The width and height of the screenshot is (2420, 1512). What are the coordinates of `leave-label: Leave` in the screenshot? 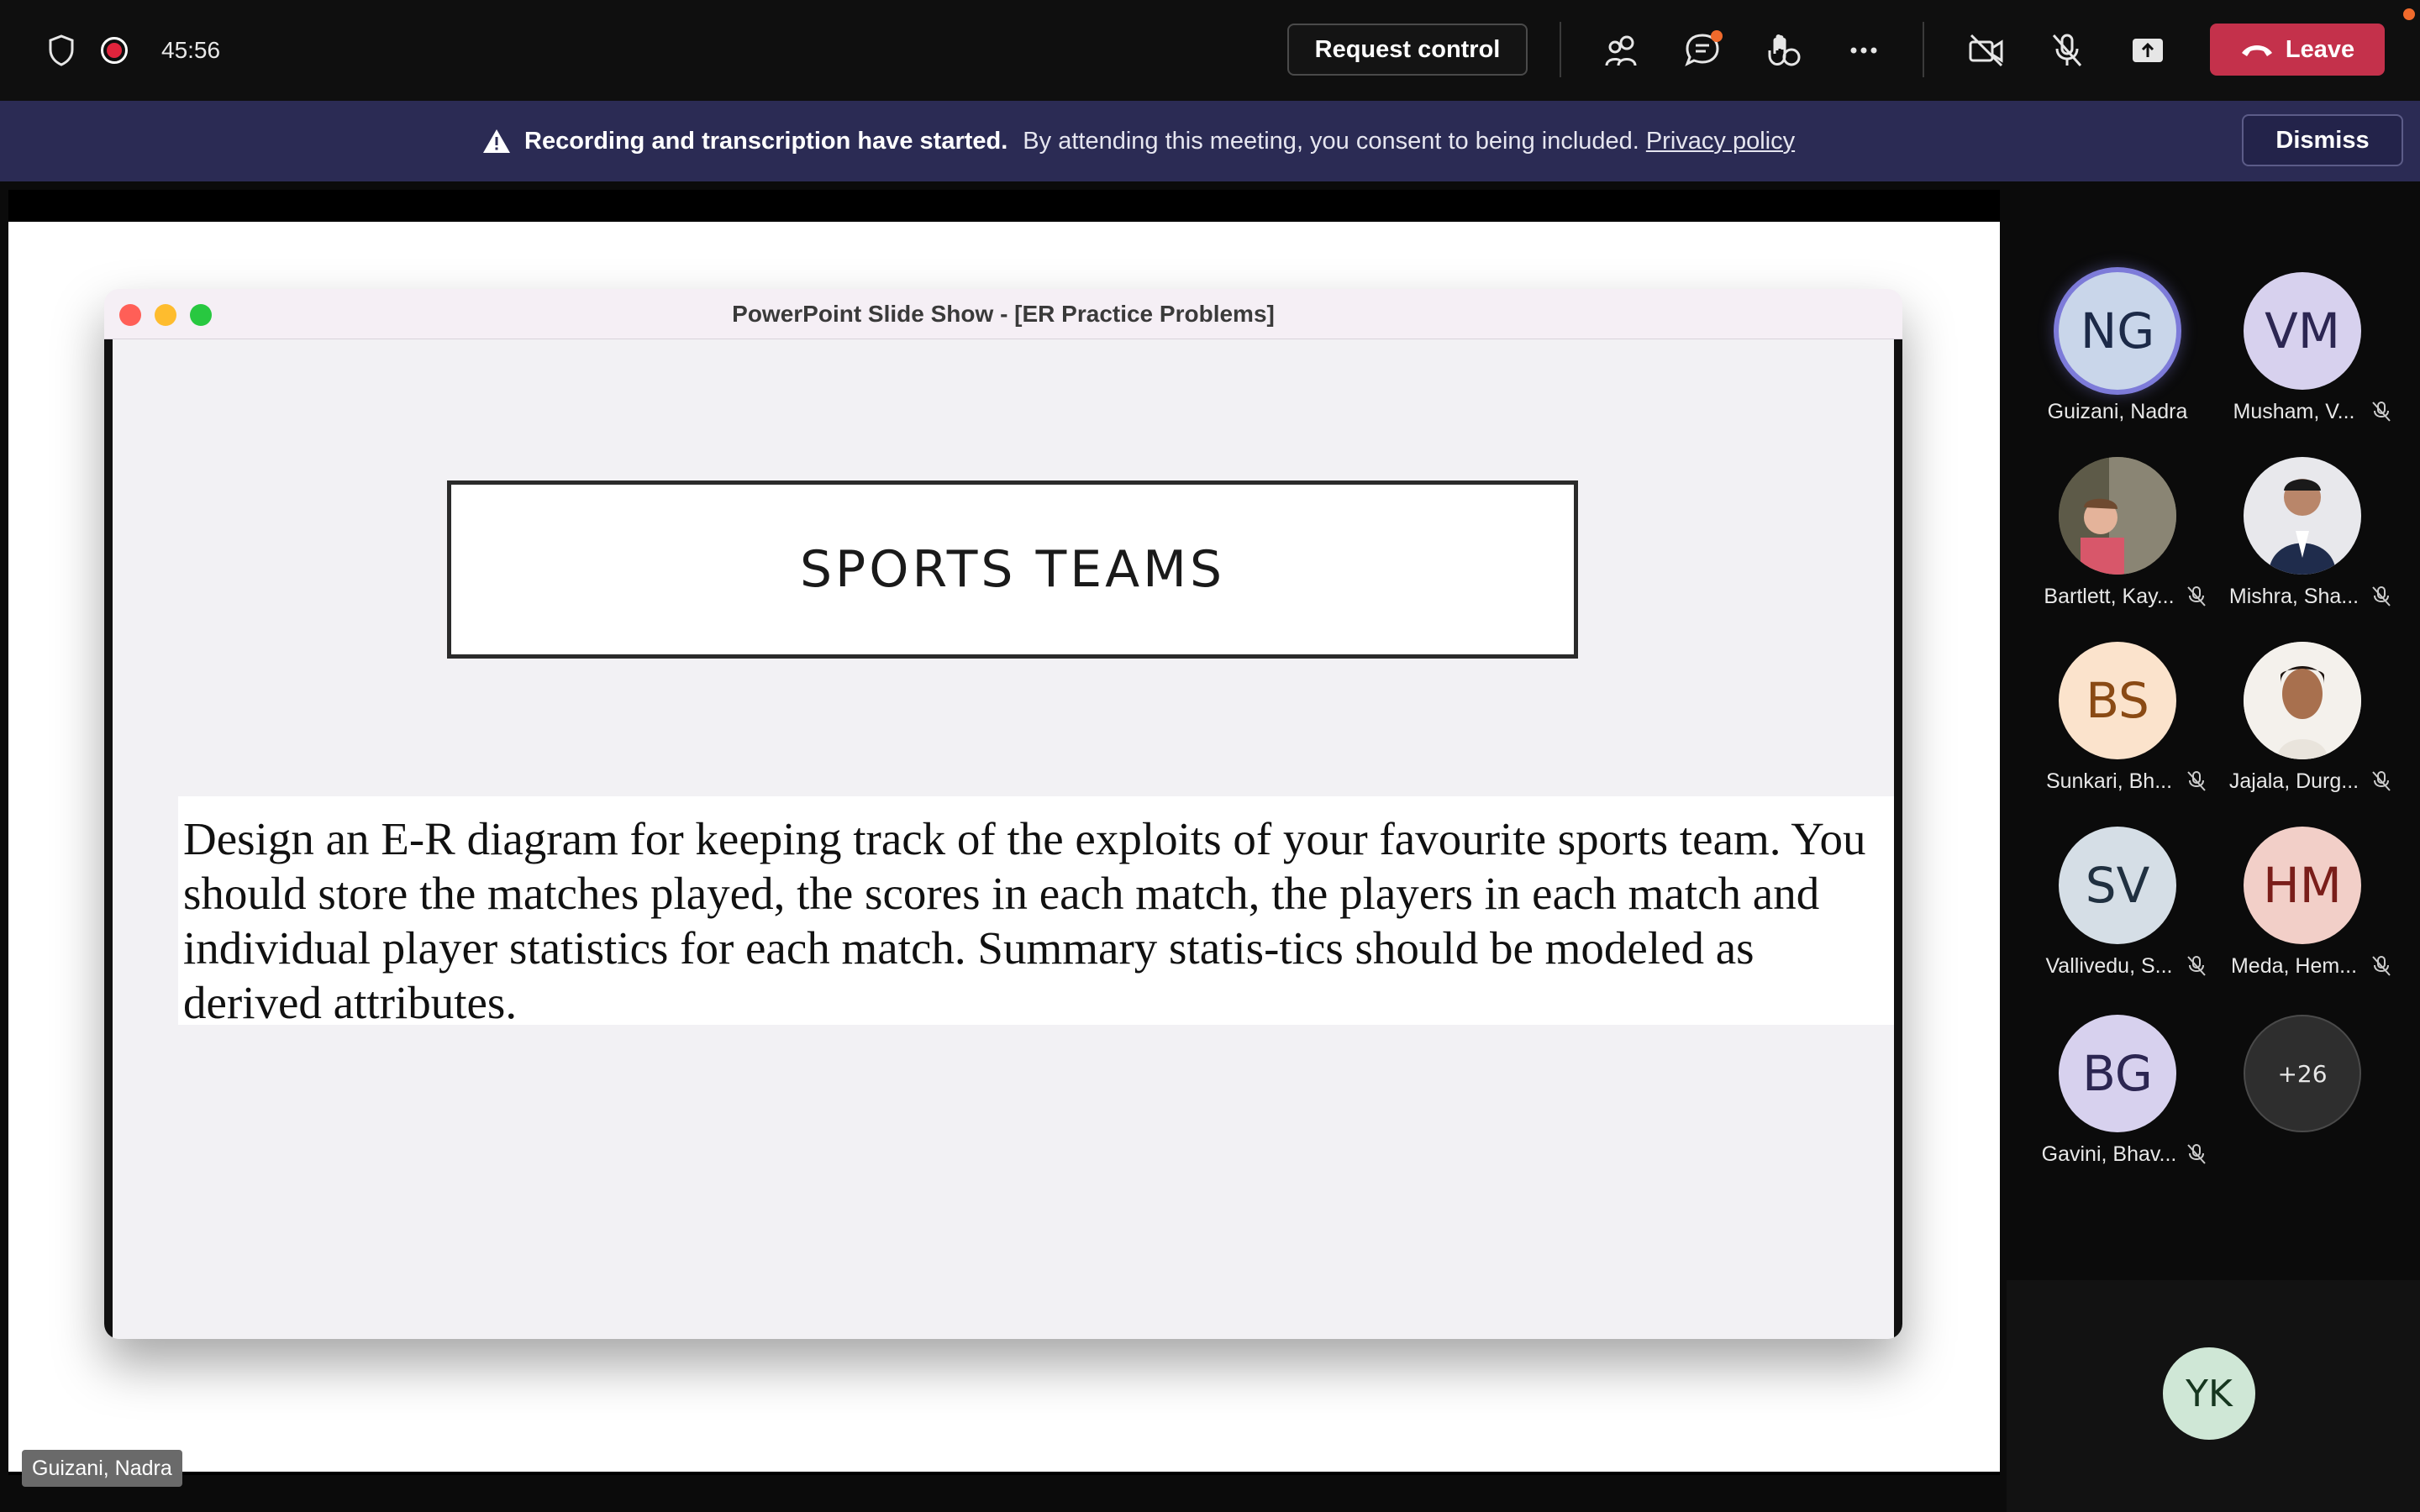 It's located at (2320, 49).